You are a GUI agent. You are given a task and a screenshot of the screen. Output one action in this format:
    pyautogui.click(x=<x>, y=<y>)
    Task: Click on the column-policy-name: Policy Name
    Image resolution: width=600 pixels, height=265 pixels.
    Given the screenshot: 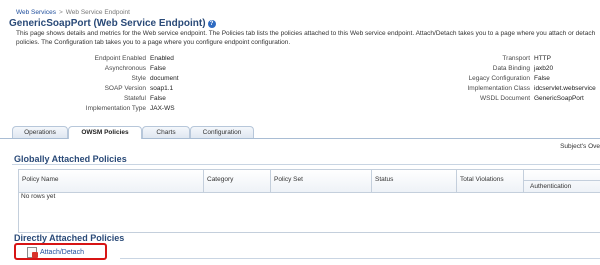 What is the action you would take?
    pyautogui.click(x=111, y=181)
    